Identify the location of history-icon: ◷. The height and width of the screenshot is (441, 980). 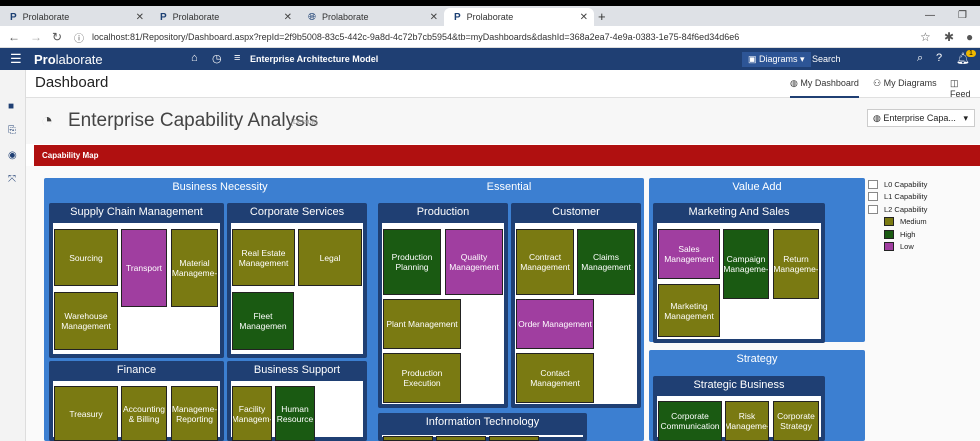
(217, 58).